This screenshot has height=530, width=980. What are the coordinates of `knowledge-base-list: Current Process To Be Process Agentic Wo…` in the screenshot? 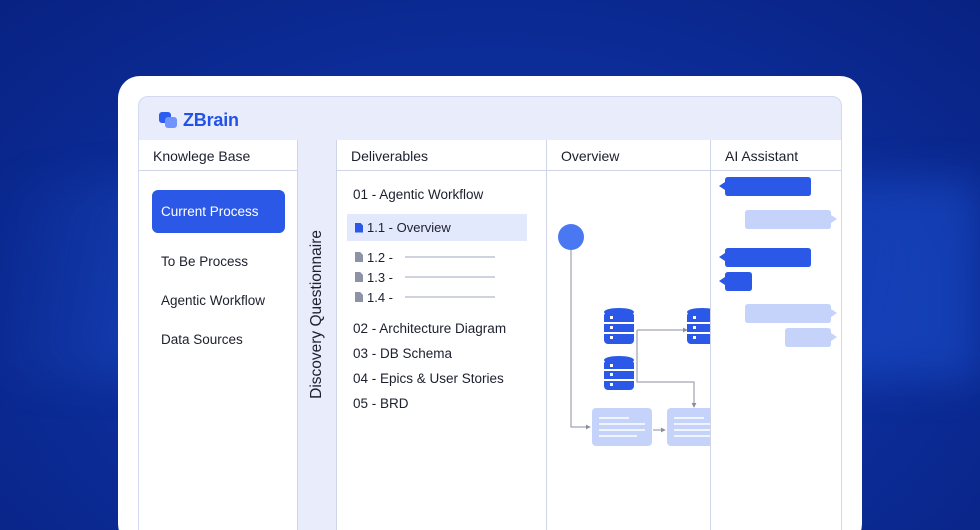 It's located at (218, 264).